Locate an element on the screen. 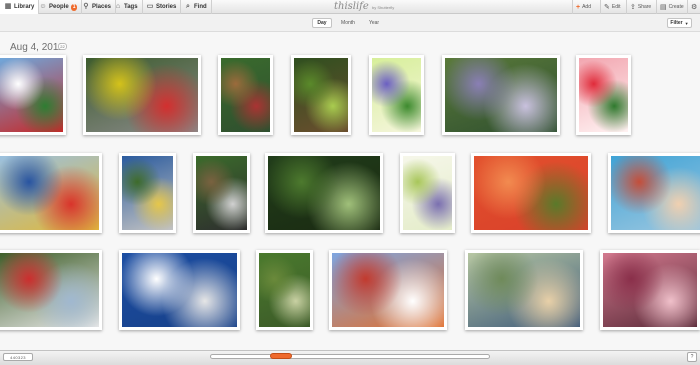 The width and height of the screenshot is (700, 365). nav-people: ☺ People 1 is located at coordinates (59, 7).